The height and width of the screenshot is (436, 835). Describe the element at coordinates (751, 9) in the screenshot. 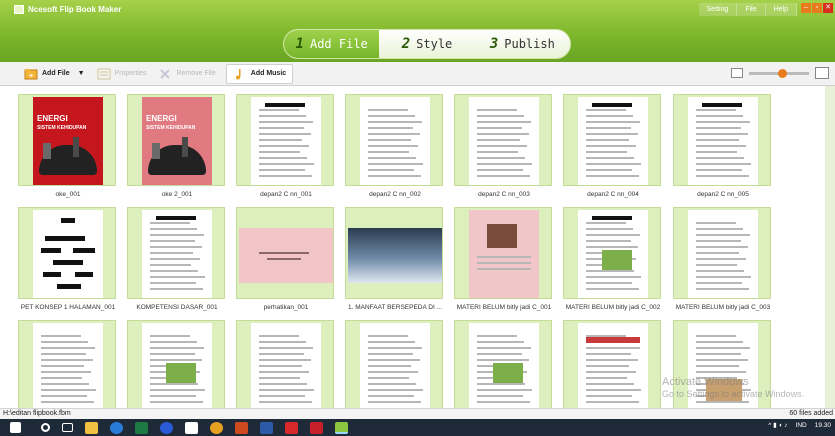

I see `menu-file: File` at that location.